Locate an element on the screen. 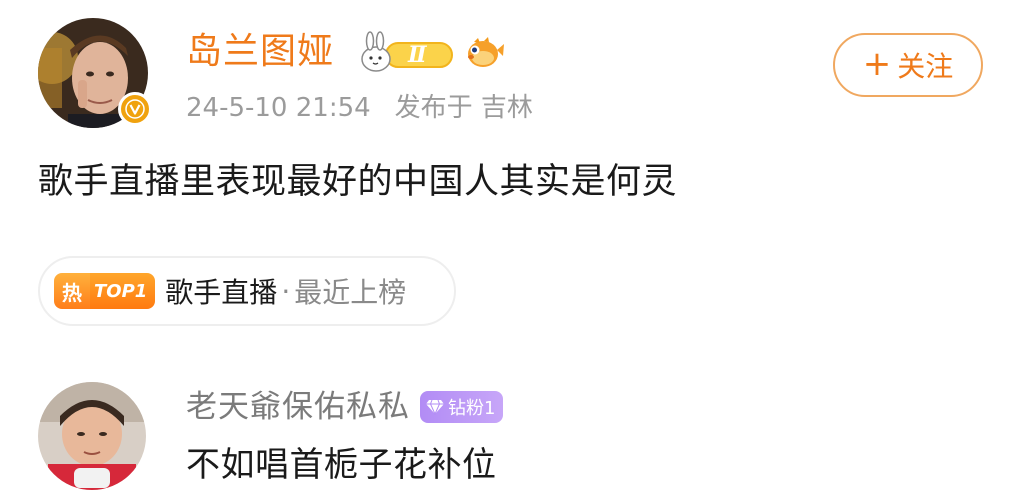 This screenshot has height=503, width=1024. hot-rank-tag: 热 TOP1 is located at coordinates (105, 291).